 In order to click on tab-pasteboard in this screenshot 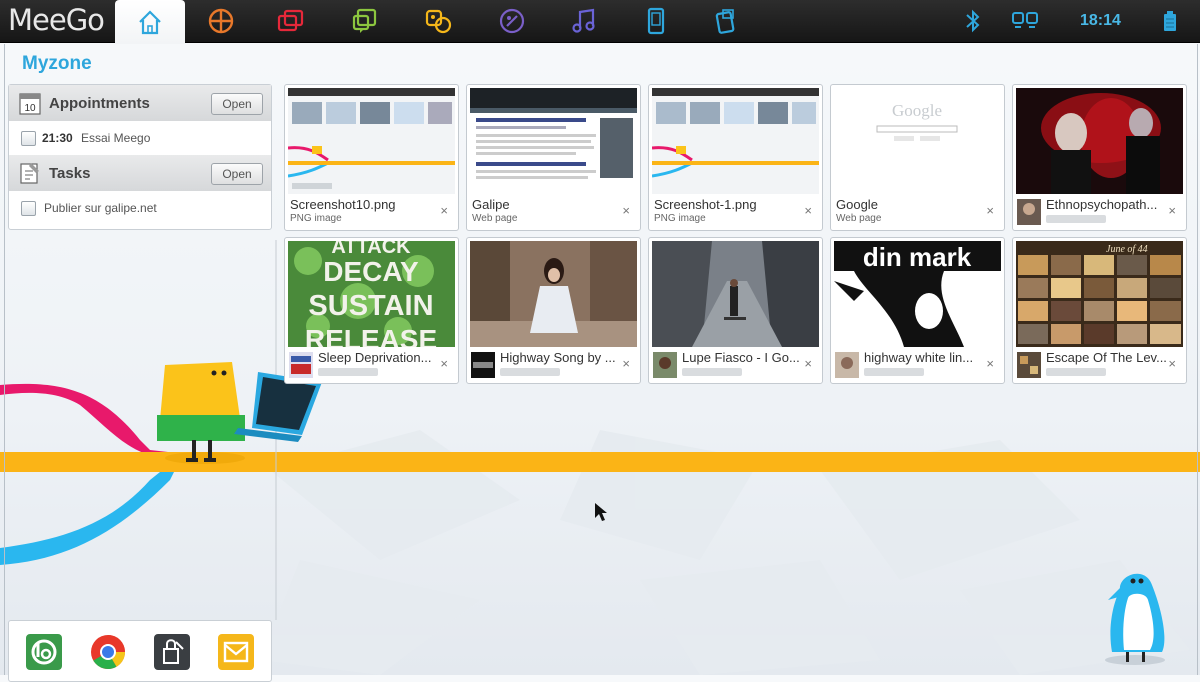, I will do `click(512, 21)`.